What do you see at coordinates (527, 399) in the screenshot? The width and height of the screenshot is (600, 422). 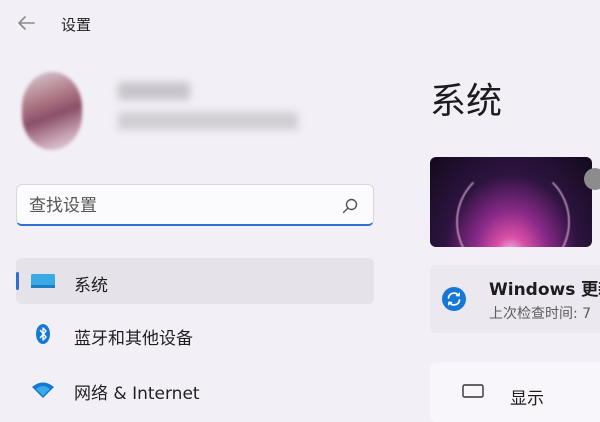 I see `display-label: 显示` at bounding box center [527, 399].